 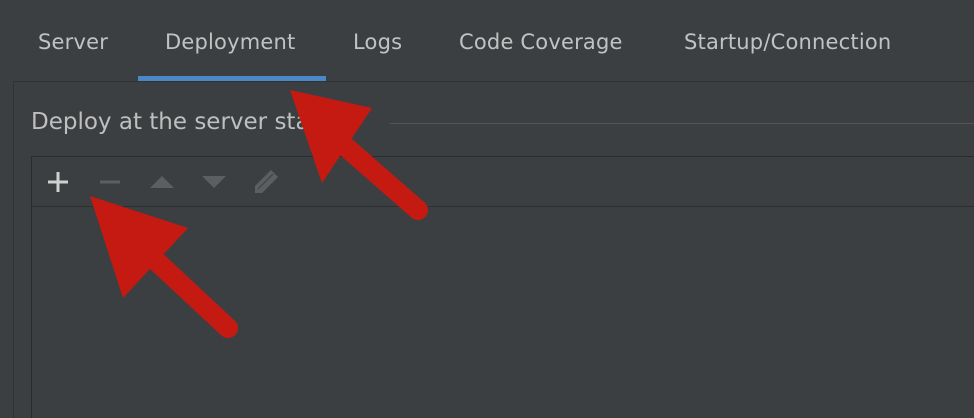 I want to click on toolbar-divider, so click(x=503, y=206).